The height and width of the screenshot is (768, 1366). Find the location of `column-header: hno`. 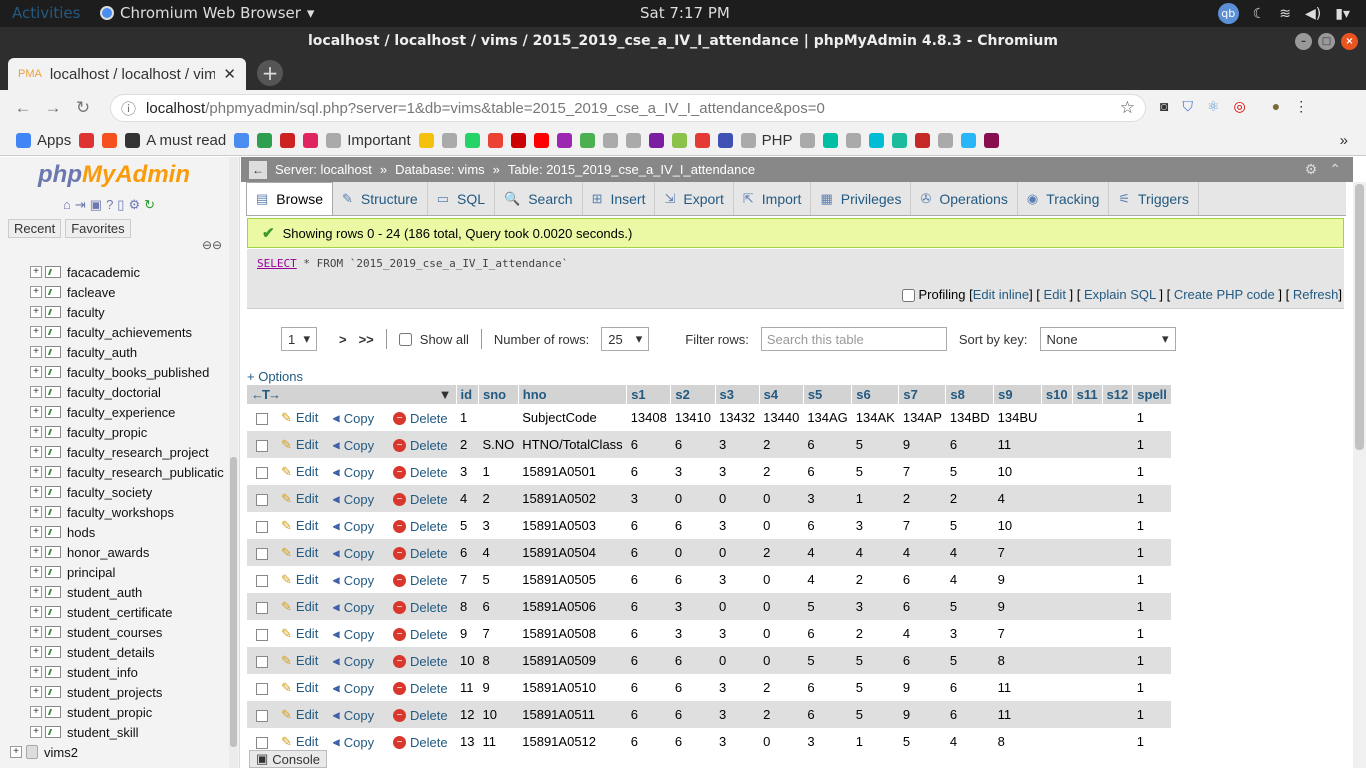

column-header: hno is located at coordinates (573, 394).